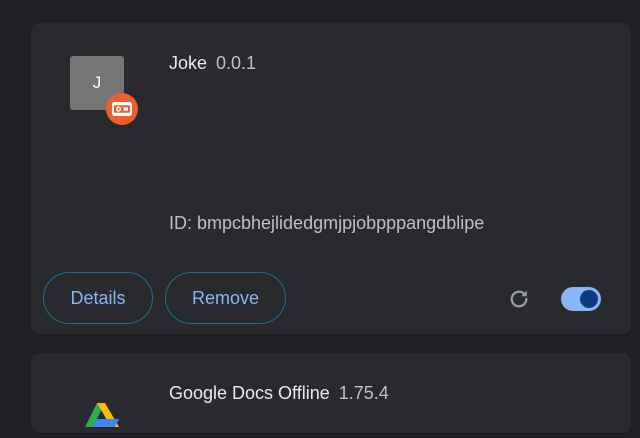 The height and width of the screenshot is (438, 640). What do you see at coordinates (519, 299) in the screenshot?
I see `reload-icon` at bounding box center [519, 299].